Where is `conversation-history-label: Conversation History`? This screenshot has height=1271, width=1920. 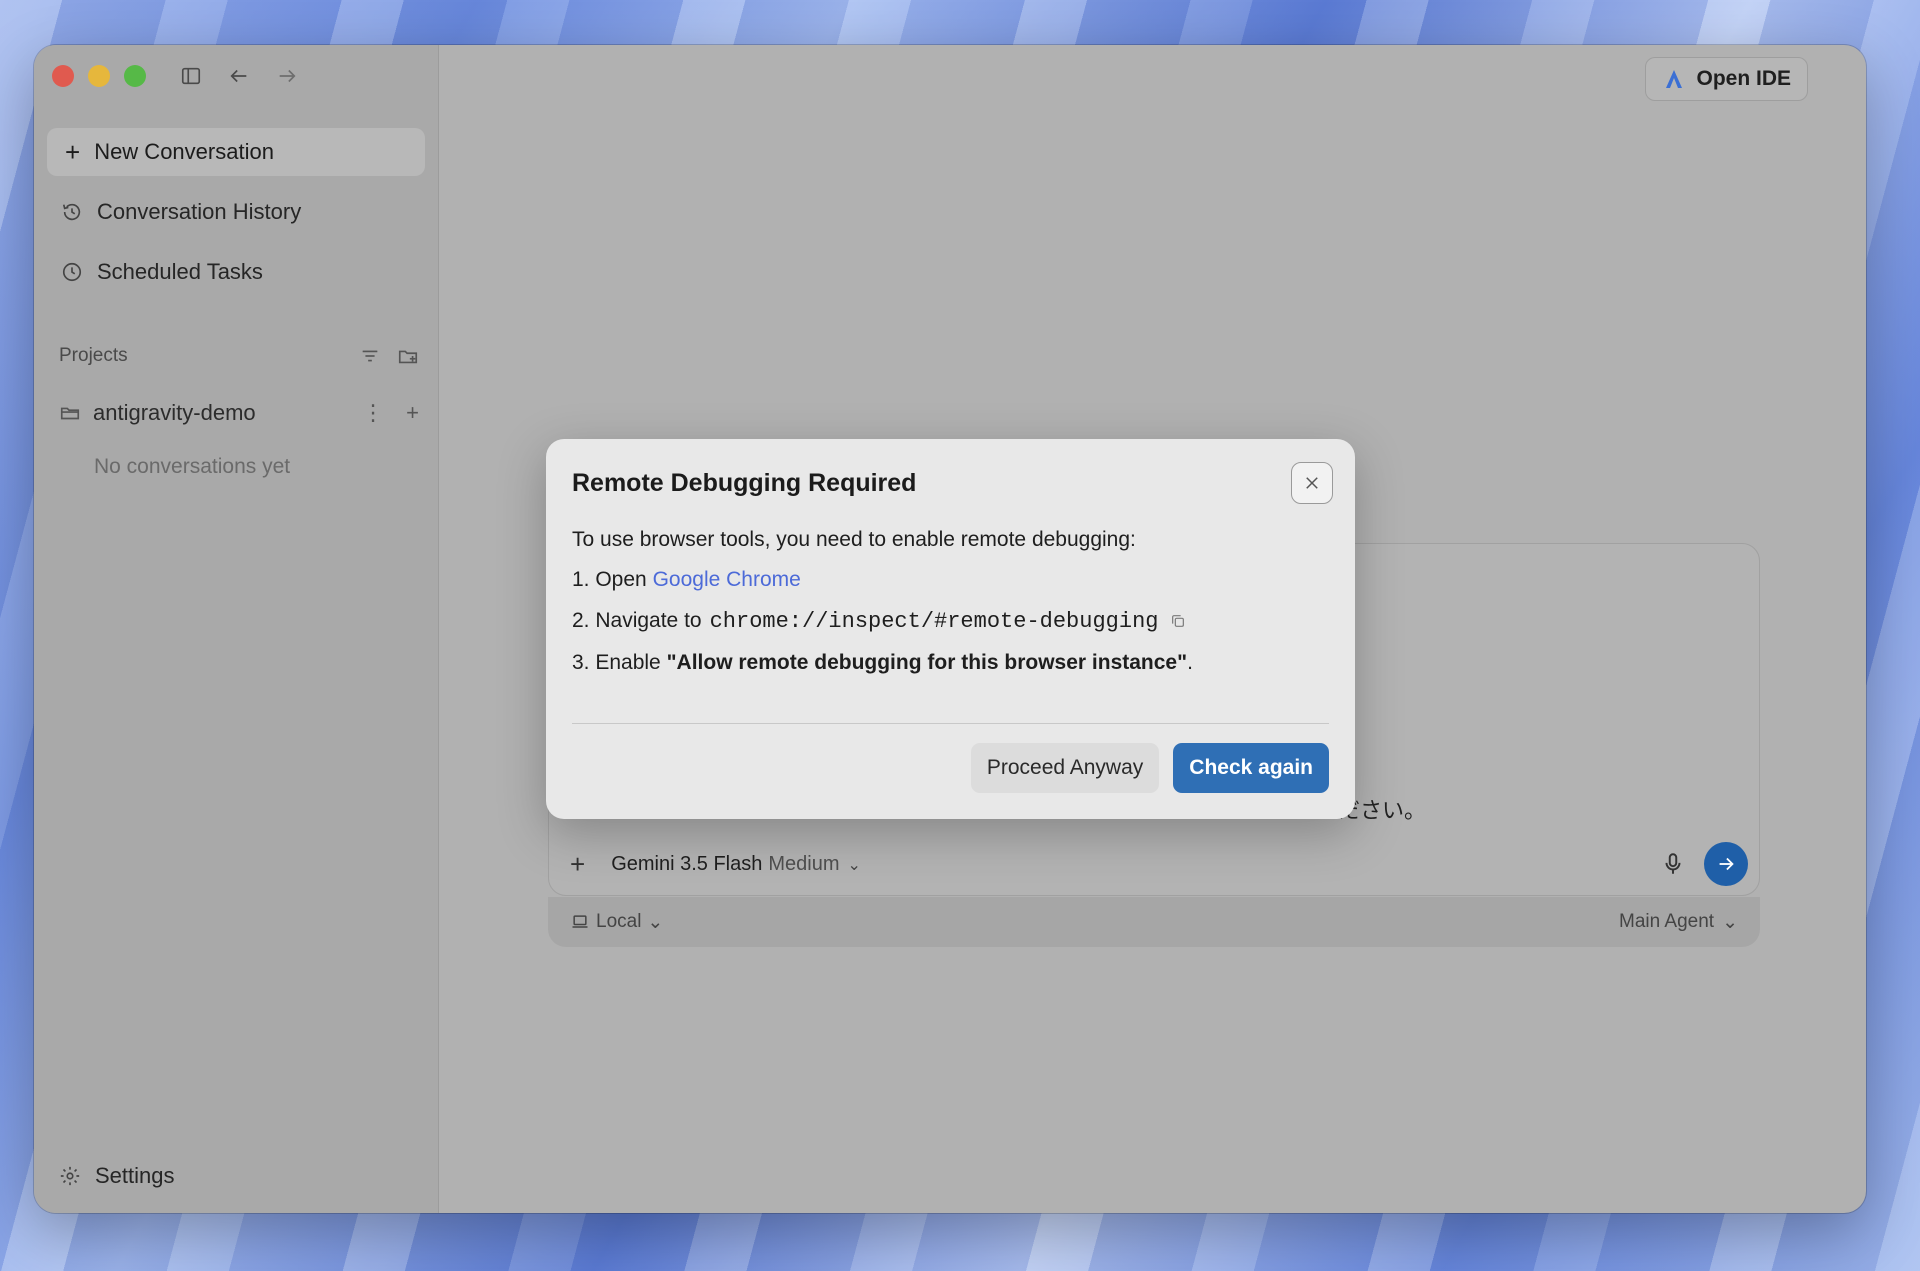
conversation-history-label: Conversation History is located at coordinates (199, 211).